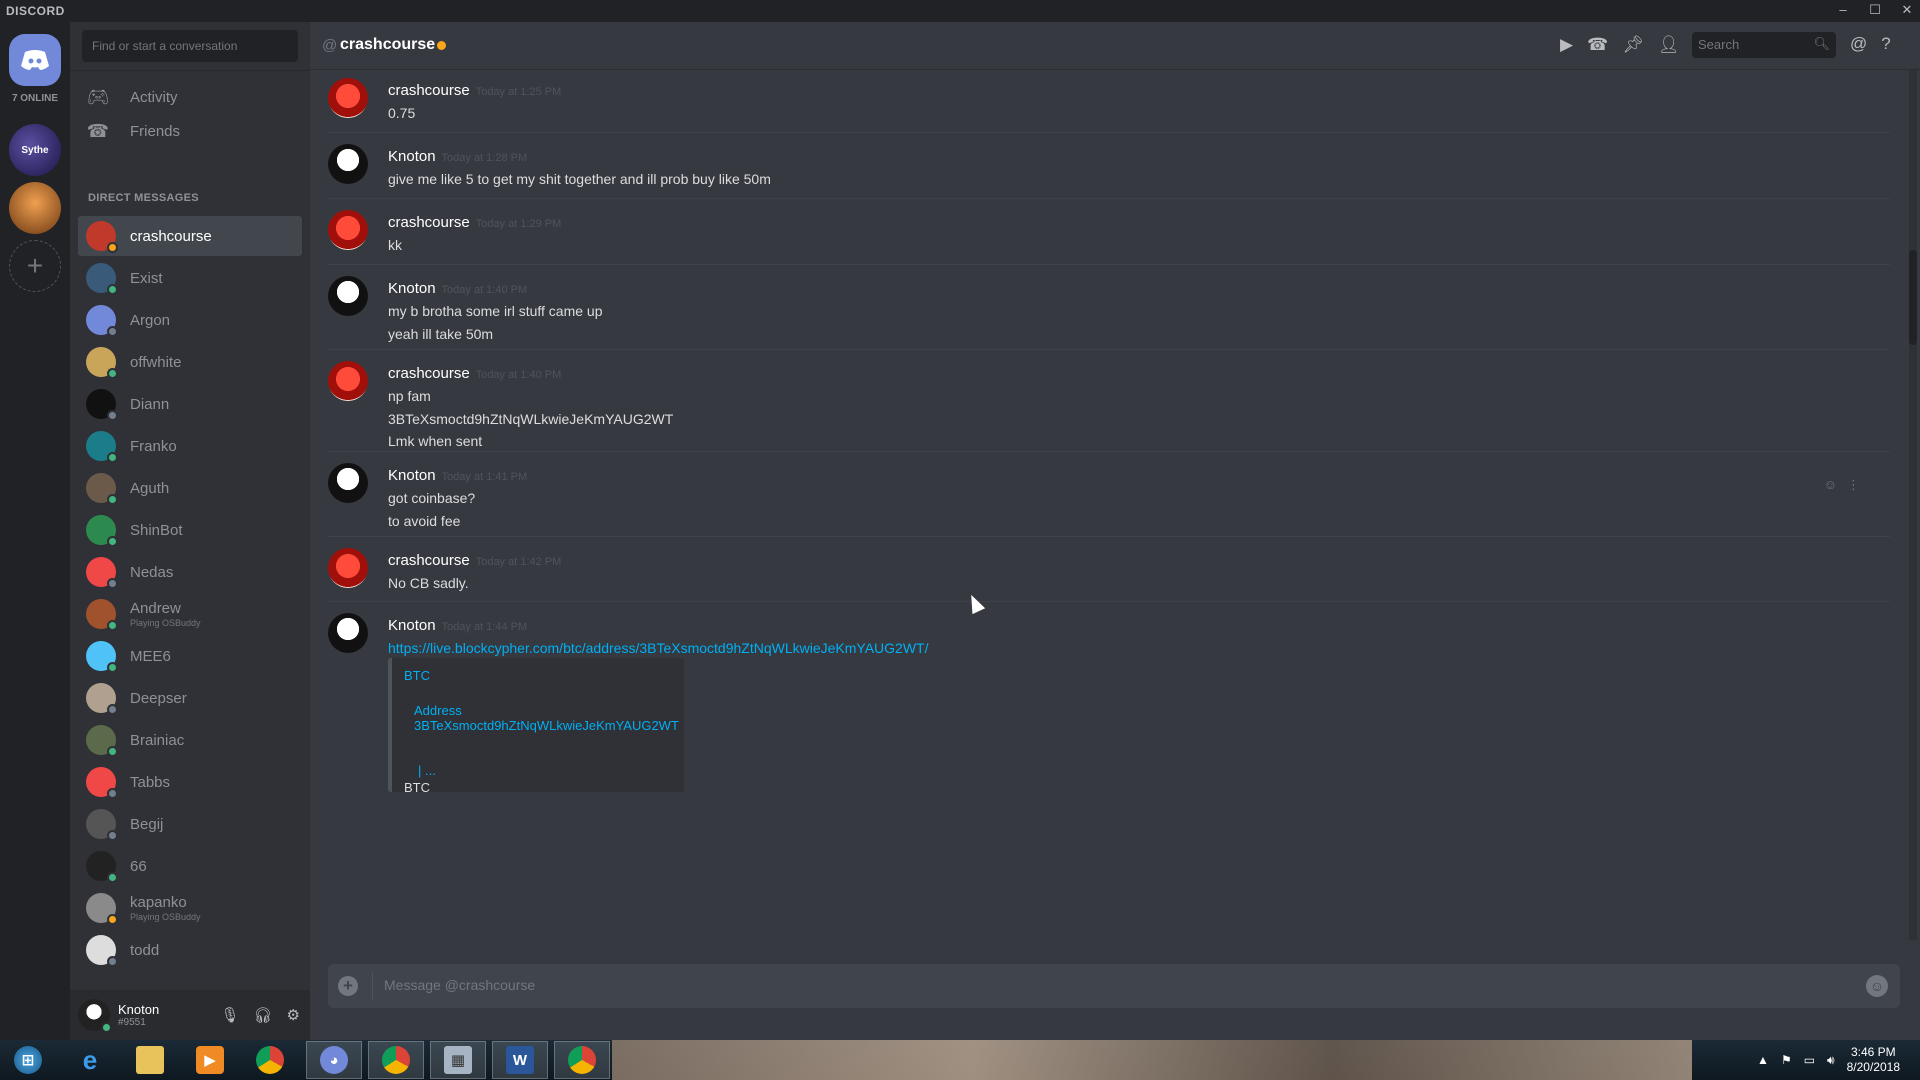  I want to click on dm-name: Argon, so click(150, 320).